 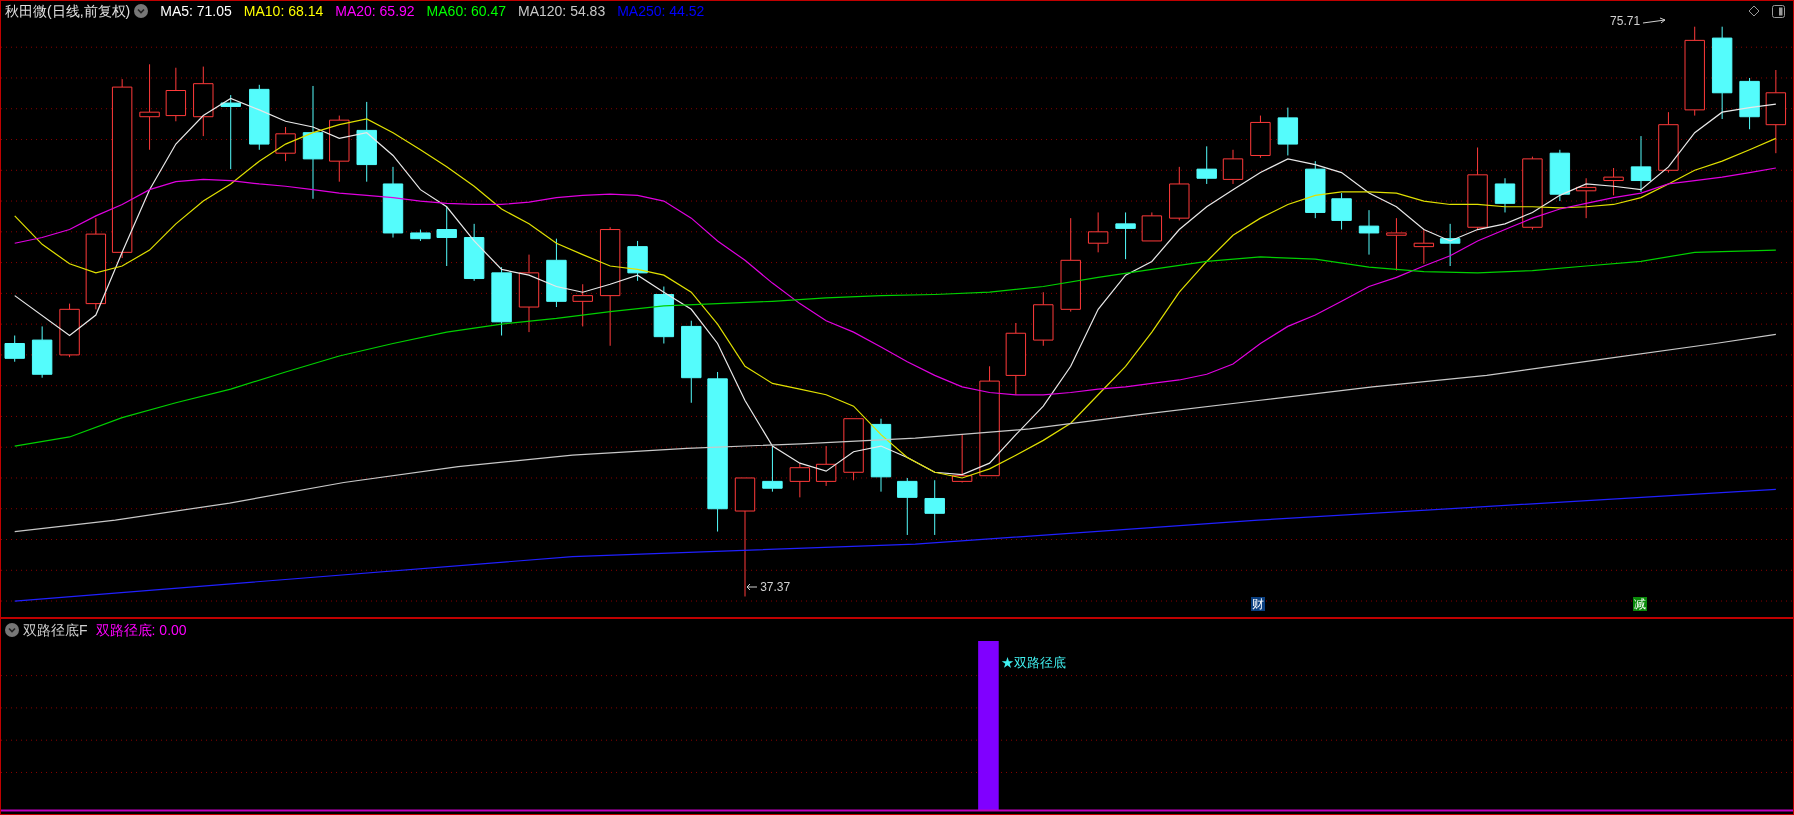 What do you see at coordinates (196, 11) in the screenshot?
I see `moving-average-value: MA5: 71.05` at bounding box center [196, 11].